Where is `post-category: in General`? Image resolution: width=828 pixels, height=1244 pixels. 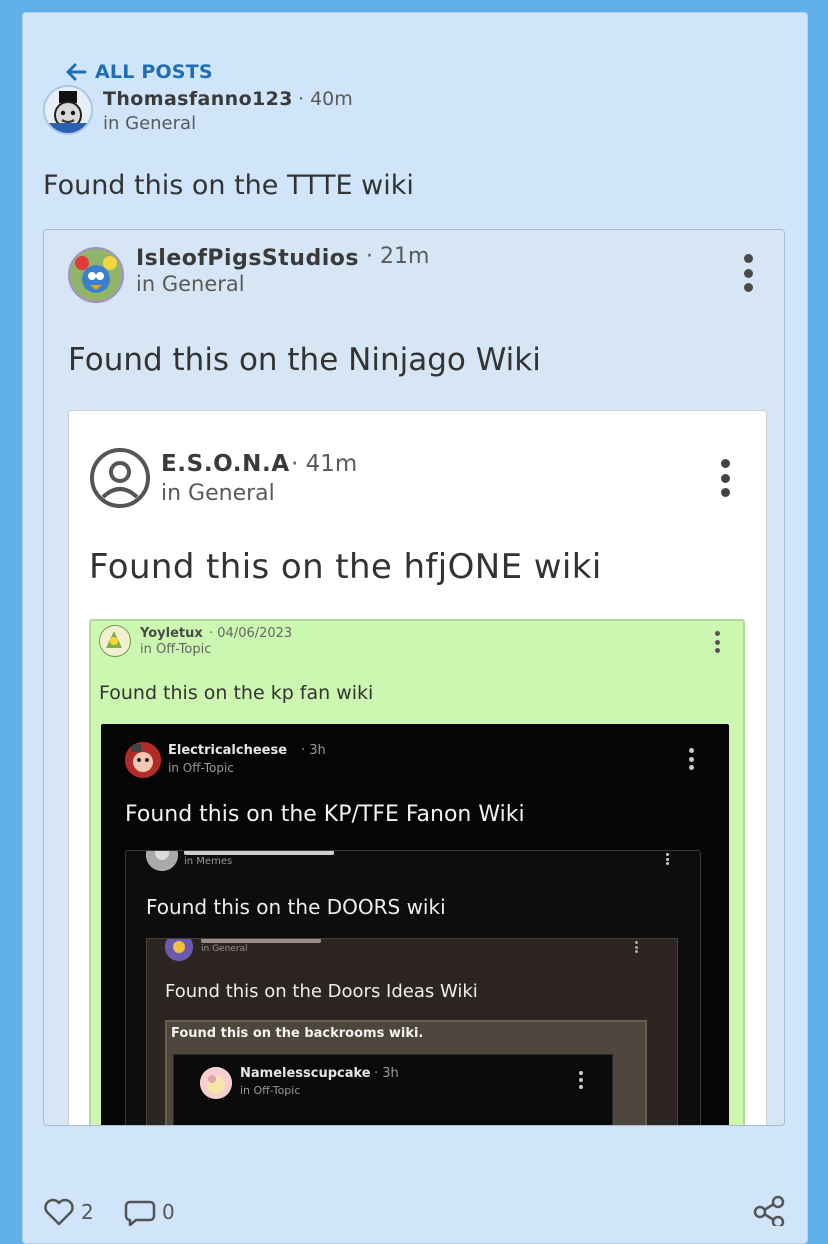
post-category: in General is located at coordinates (149, 123).